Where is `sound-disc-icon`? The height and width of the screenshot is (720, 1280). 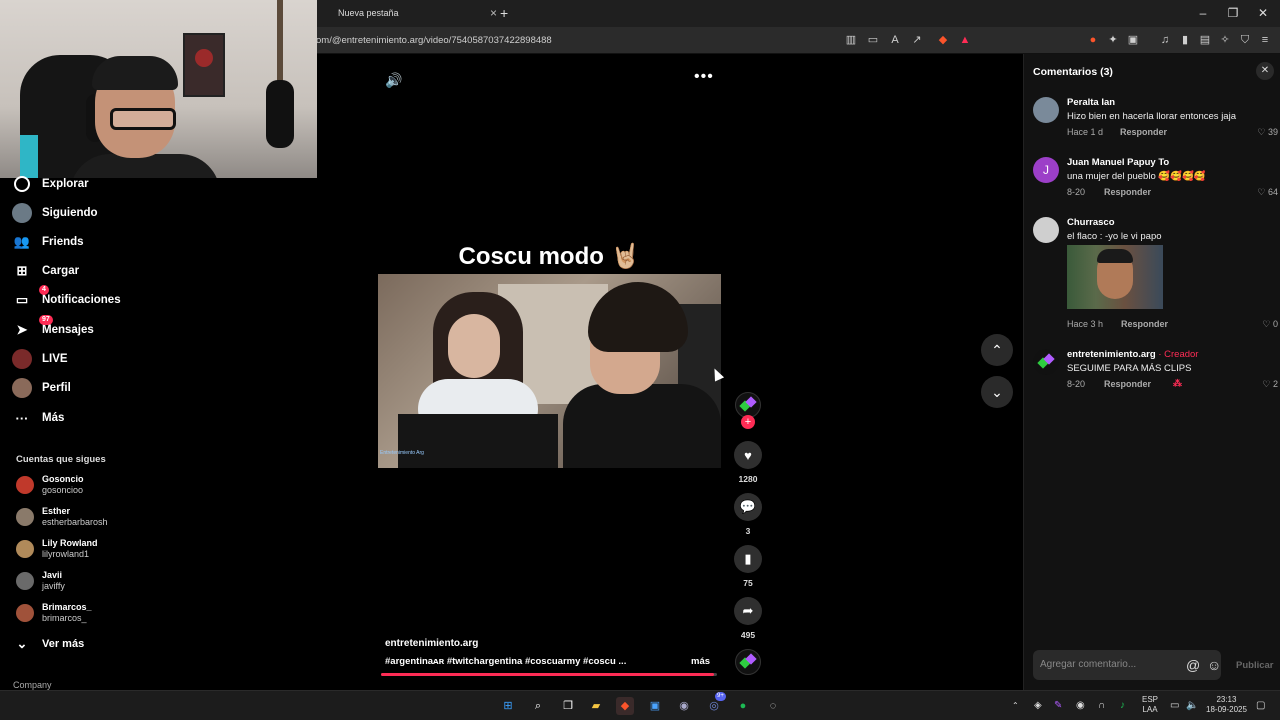
sound-disc-icon is located at coordinates (748, 662).